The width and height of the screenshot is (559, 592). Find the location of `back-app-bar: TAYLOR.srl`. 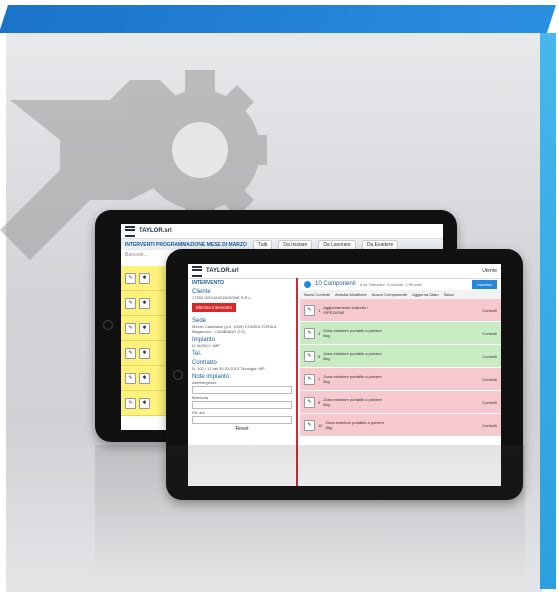

back-app-bar: TAYLOR.srl is located at coordinates (282, 231).